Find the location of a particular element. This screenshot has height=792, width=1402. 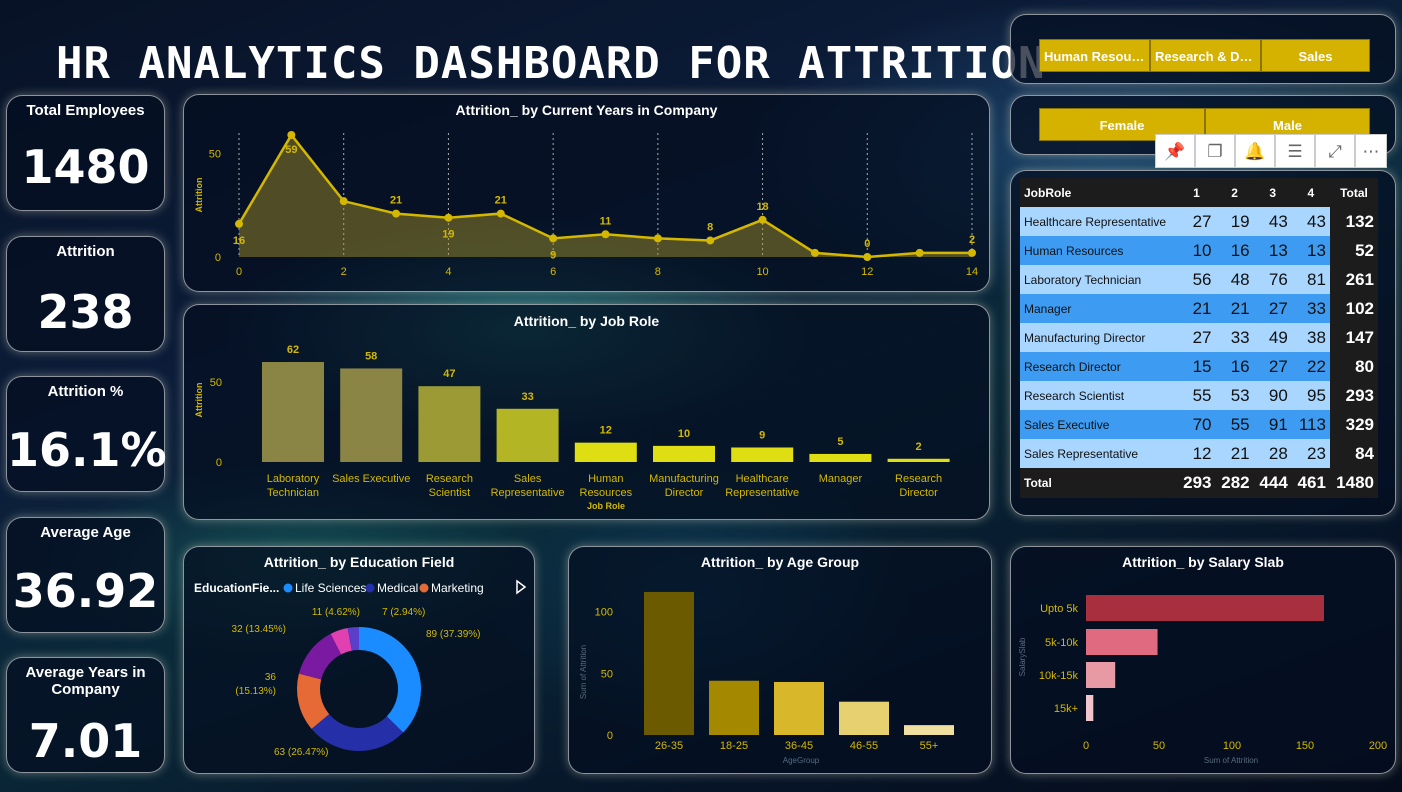

data-label: 2 is located at coordinates (919, 447).